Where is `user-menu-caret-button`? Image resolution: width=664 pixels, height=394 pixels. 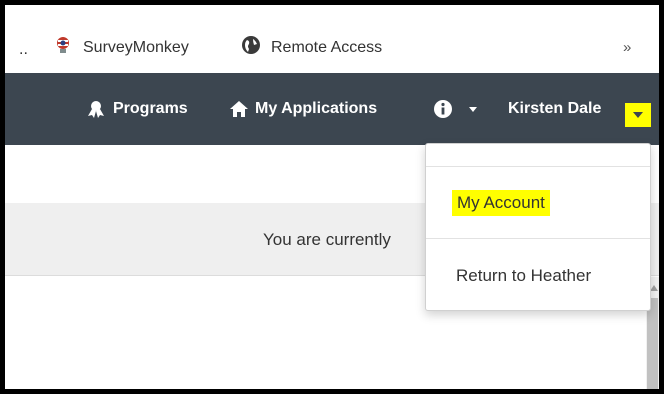
user-menu-caret-button is located at coordinates (638, 115).